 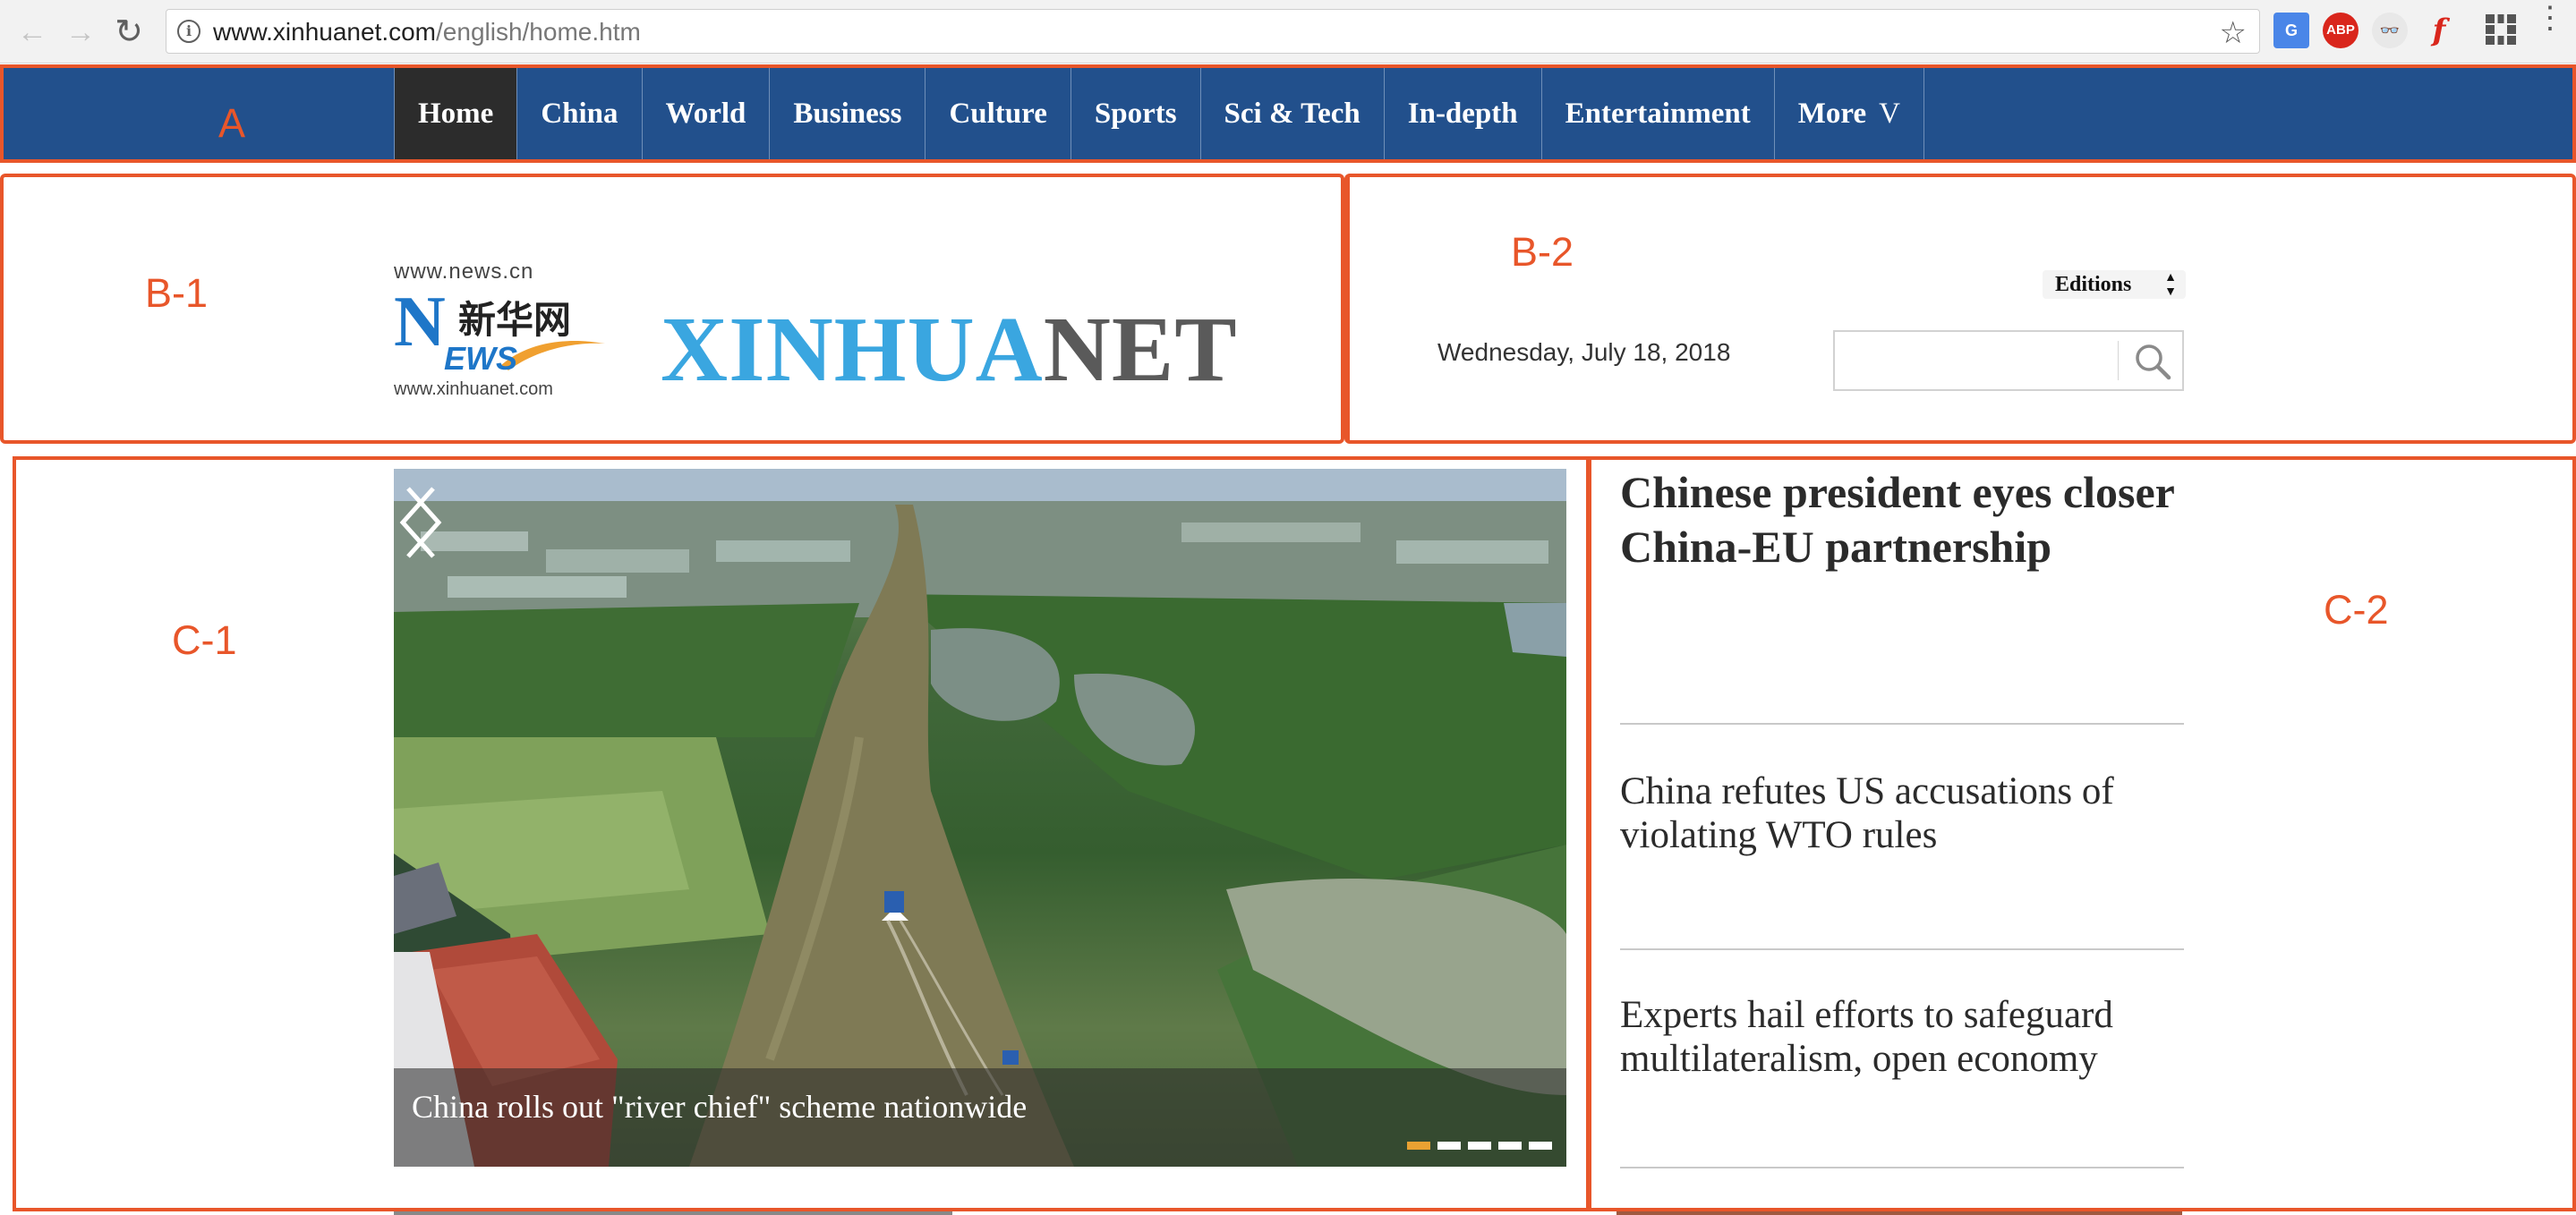 I want to click on translate-extension-icon: G, so click(x=2291, y=31).